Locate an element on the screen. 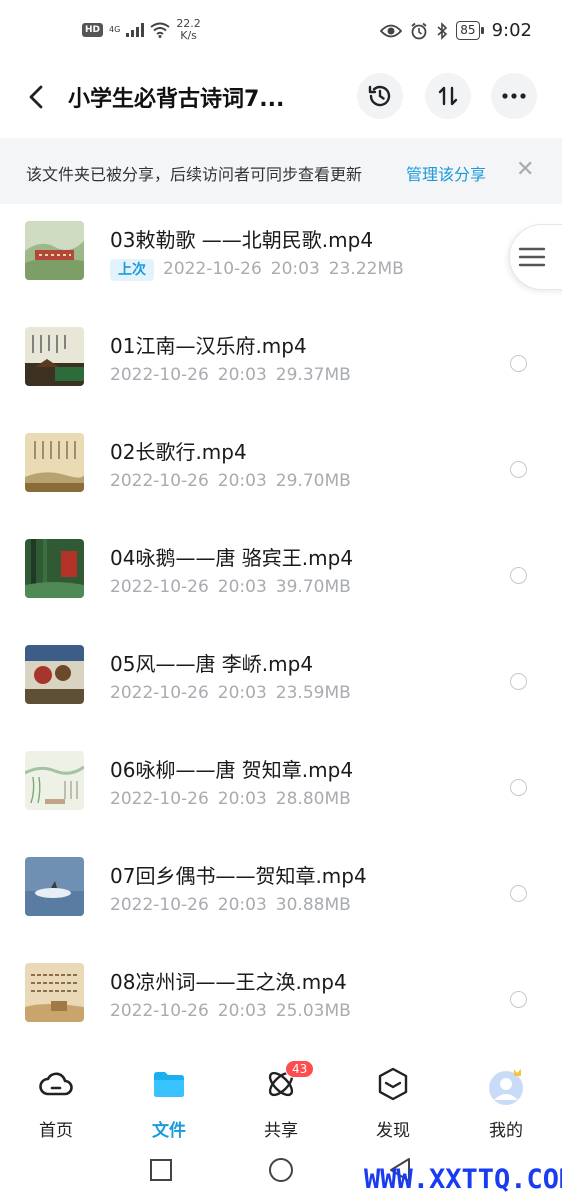  file-name: 04咏鹅——唐 骆宾王.mp4 is located at coordinates (232, 558).